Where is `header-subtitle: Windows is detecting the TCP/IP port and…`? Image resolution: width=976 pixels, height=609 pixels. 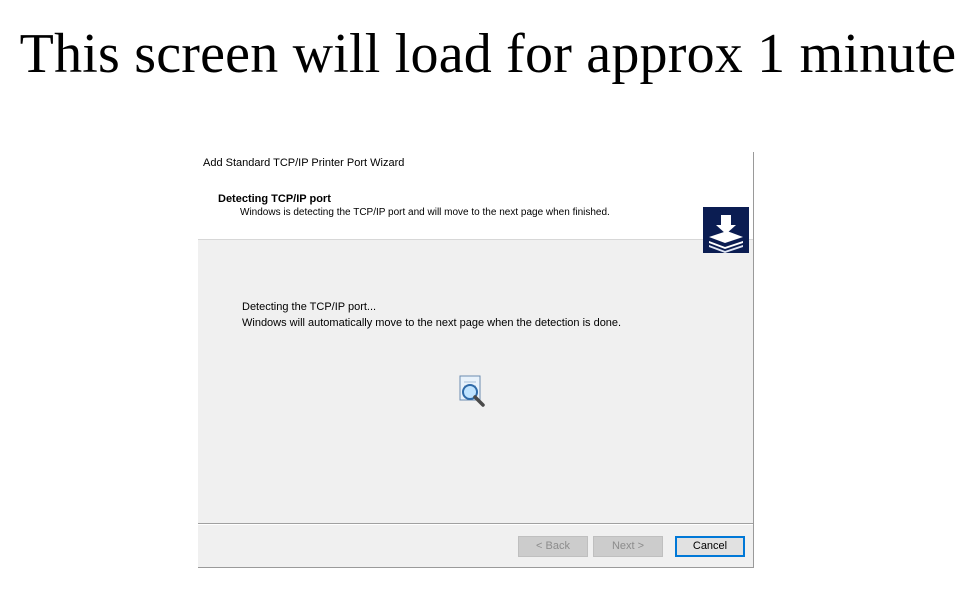 header-subtitle: Windows is detecting the TCP/IP port and… is located at coordinates (425, 212).